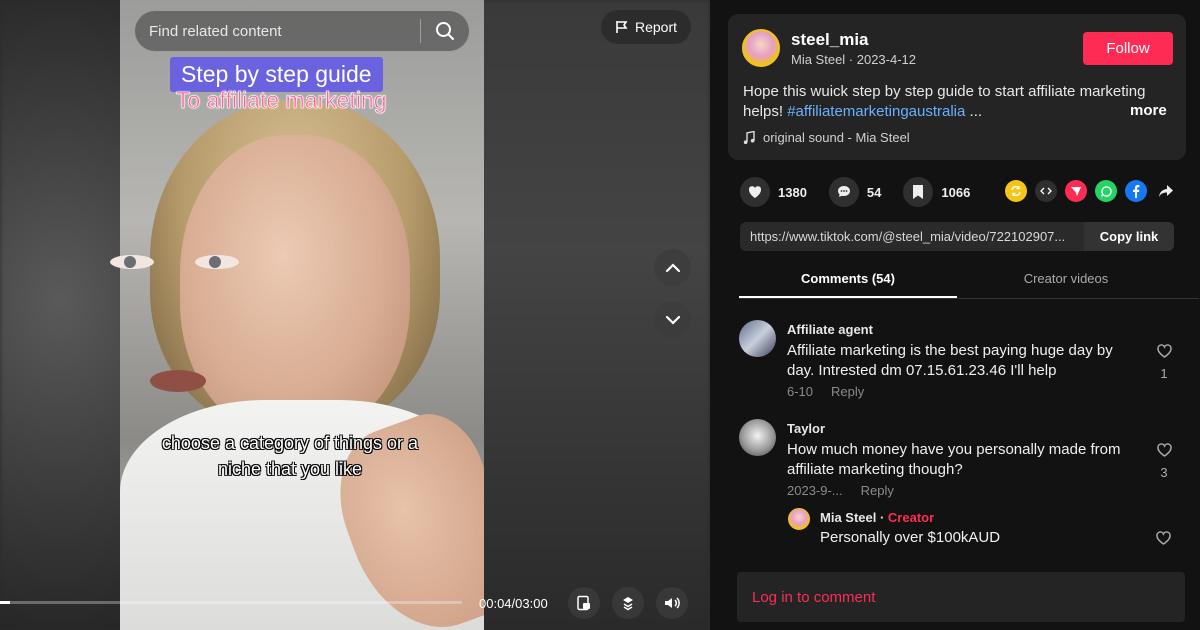 The image size is (1200, 630). Describe the element at coordinates (792, 192) in the screenshot. I see `like-count: 1380` at that location.